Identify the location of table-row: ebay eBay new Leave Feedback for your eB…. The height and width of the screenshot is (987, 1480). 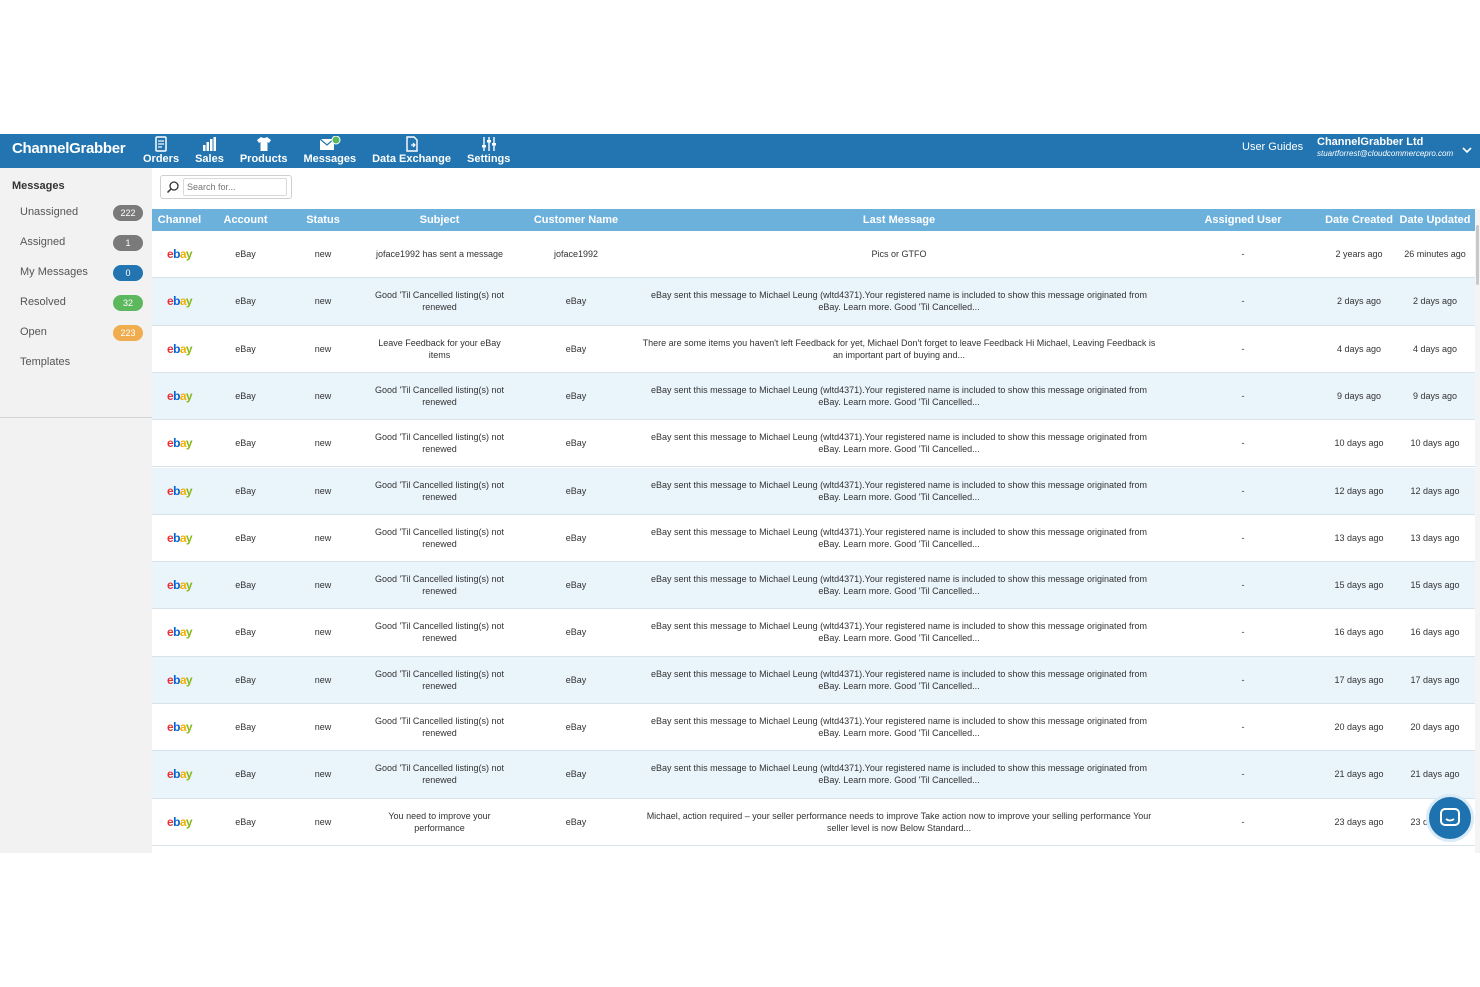
(813, 349).